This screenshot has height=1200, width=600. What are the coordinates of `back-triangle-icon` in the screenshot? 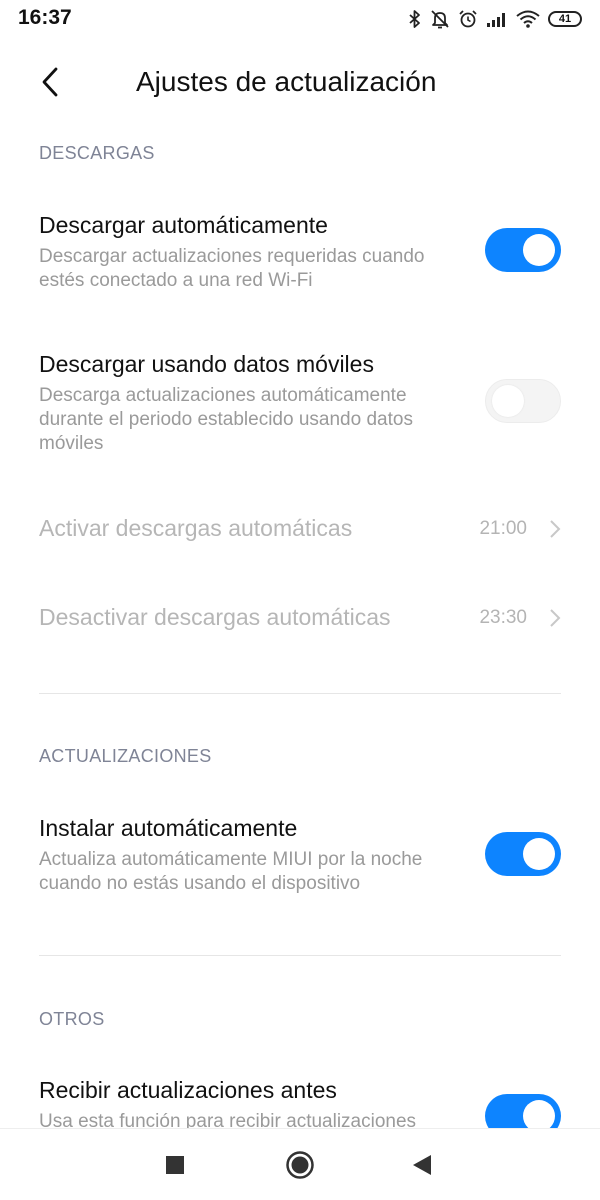 It's located at (422, 1165).